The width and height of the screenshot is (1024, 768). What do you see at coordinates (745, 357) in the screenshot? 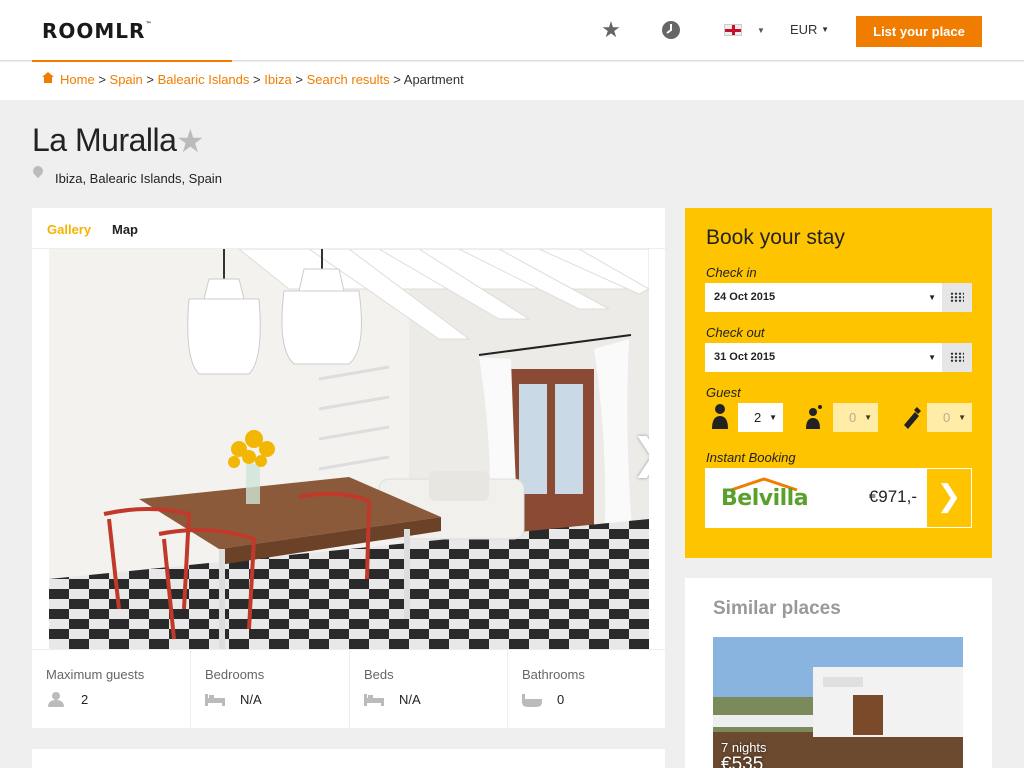
I see `checkout-value: 31 Oct 2015` at bounding box center [745, 357].